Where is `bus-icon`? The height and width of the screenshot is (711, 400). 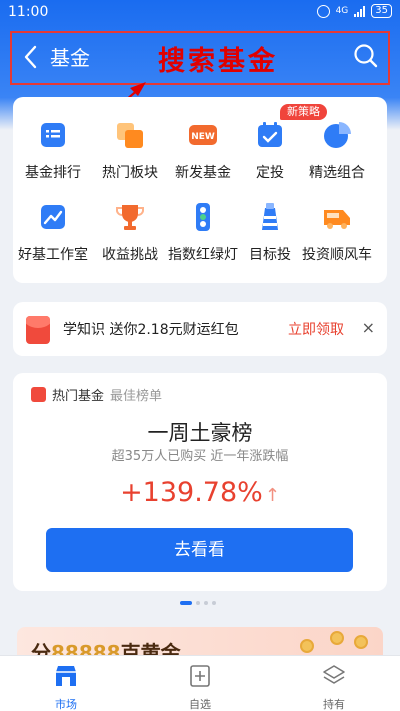 bus-icon is located at coordinates (337, 219).